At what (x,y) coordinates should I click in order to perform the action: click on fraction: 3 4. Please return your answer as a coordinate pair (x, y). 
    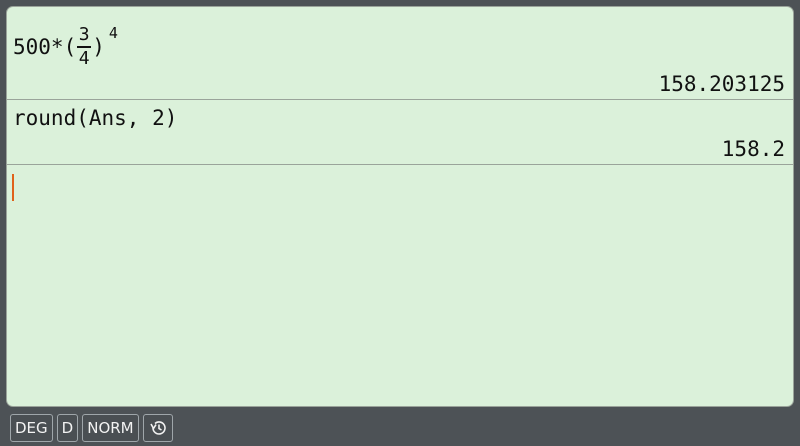
    Looking at the image, I should click on (84, 46).